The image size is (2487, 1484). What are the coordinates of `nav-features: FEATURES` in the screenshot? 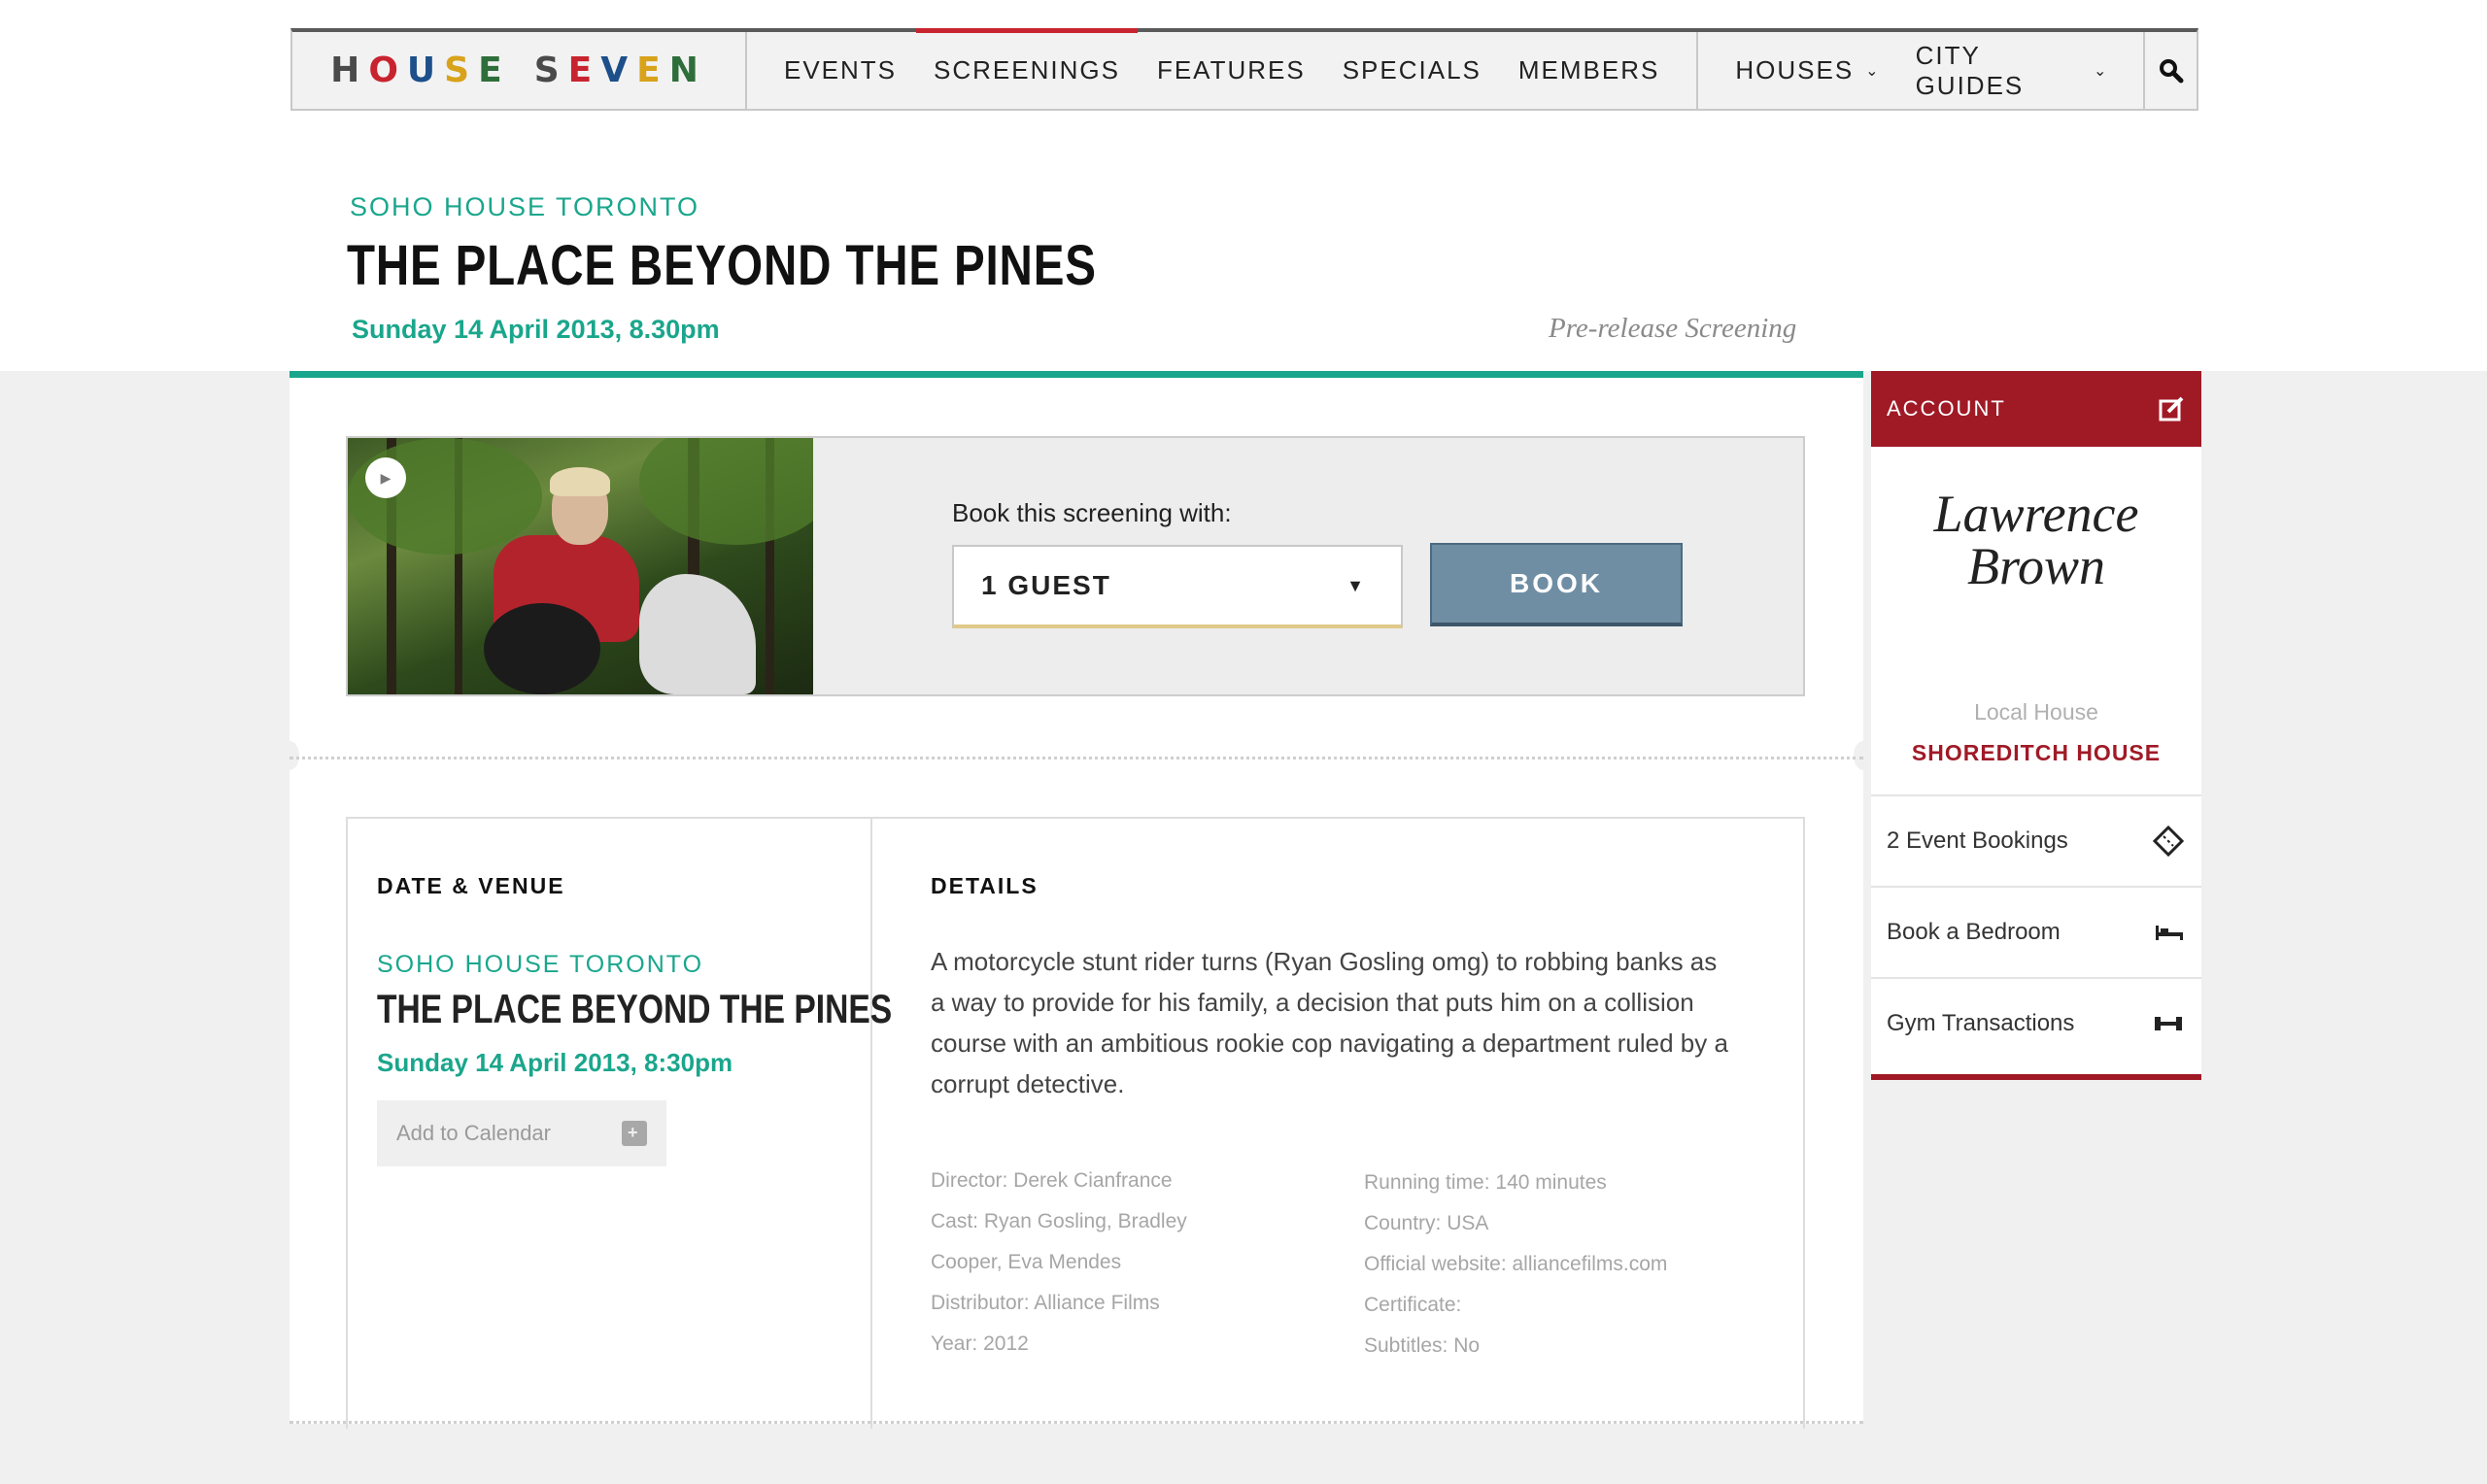 It's located at (1231, 70).